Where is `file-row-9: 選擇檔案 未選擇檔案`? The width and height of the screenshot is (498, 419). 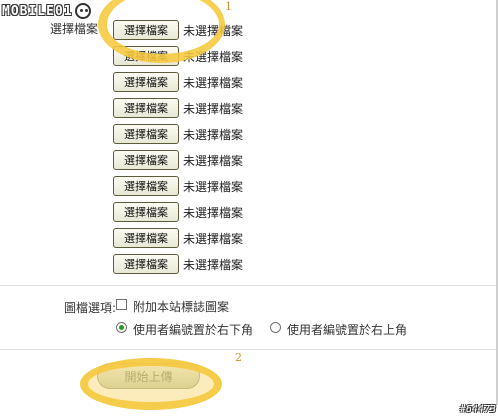 file-row-9: 選擇檔案 未選擇檔案 is located at coordinates (178, 238).